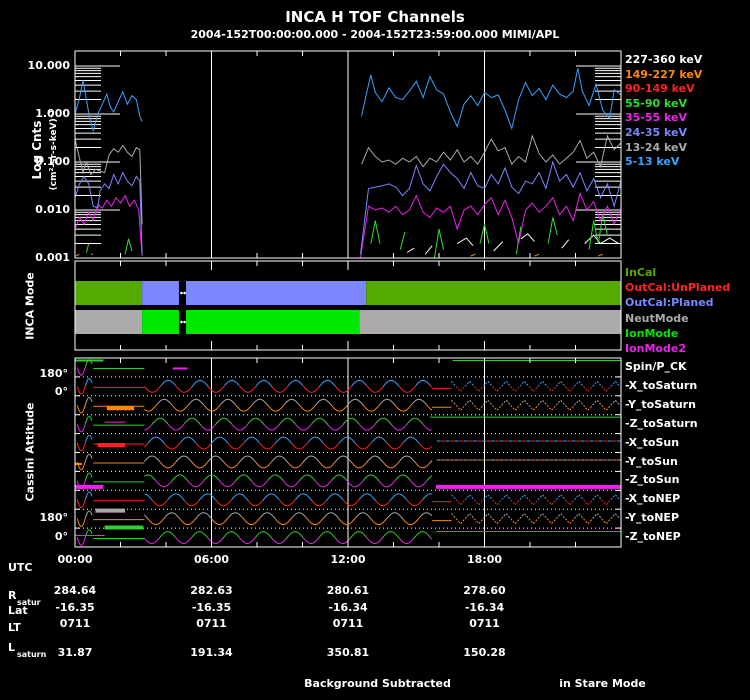 This screenshot has width=750, height=700. What do you see at coordinates (664, 59) in the screenshot?
I see `flux-legend-item: 227-360 keV` at bounding box center [664, 59].